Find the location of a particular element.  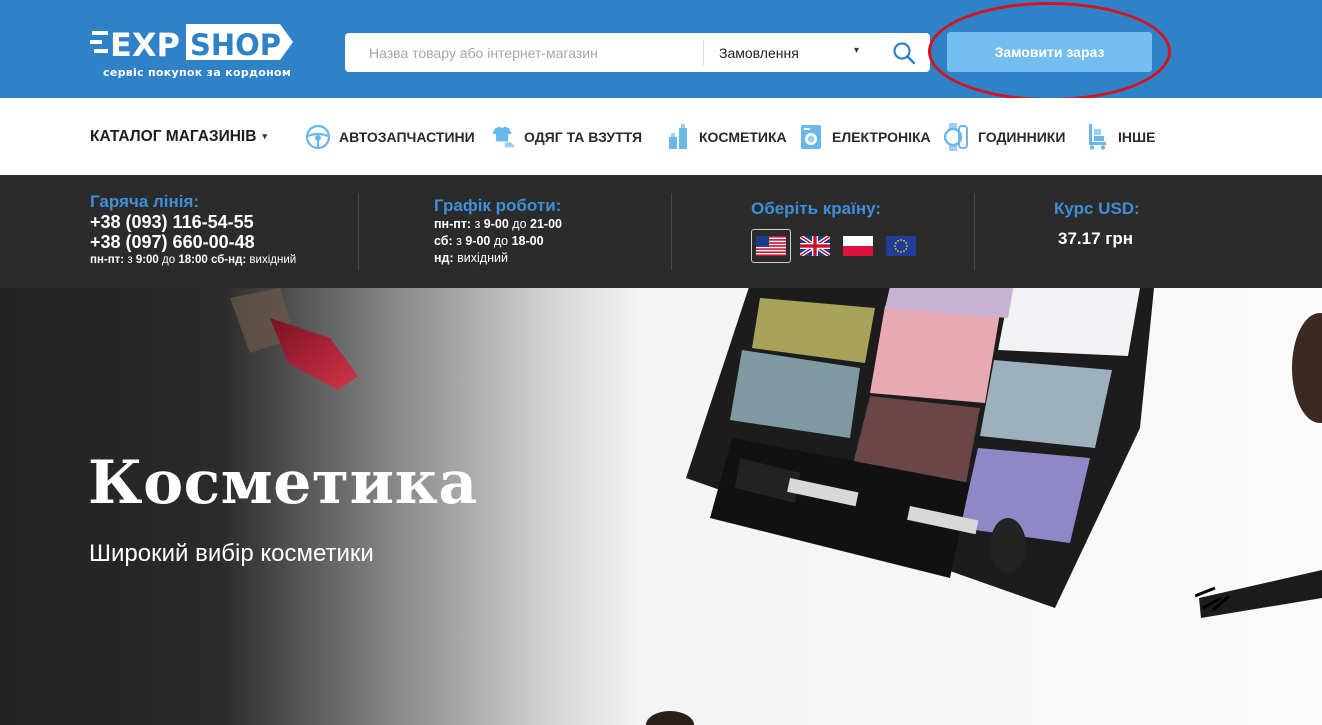

nav-item-electronics: ЕЛЕКТРОНІКА is located at coordinates (864, 136).